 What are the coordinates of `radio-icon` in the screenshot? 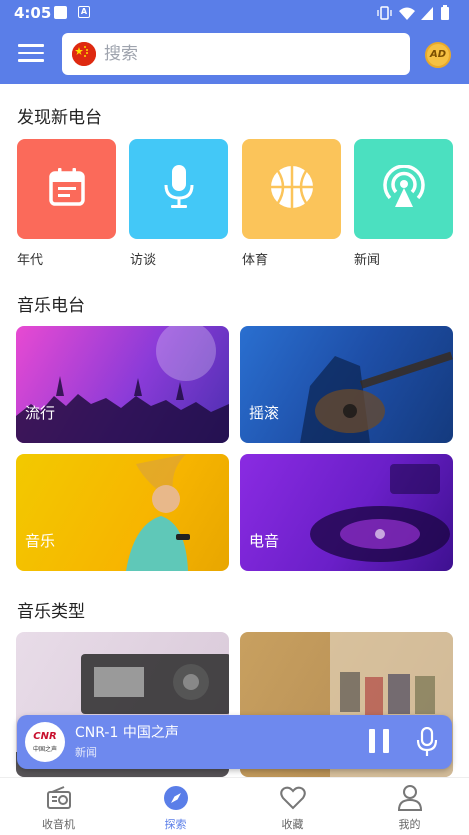 It's located at (58, 798).